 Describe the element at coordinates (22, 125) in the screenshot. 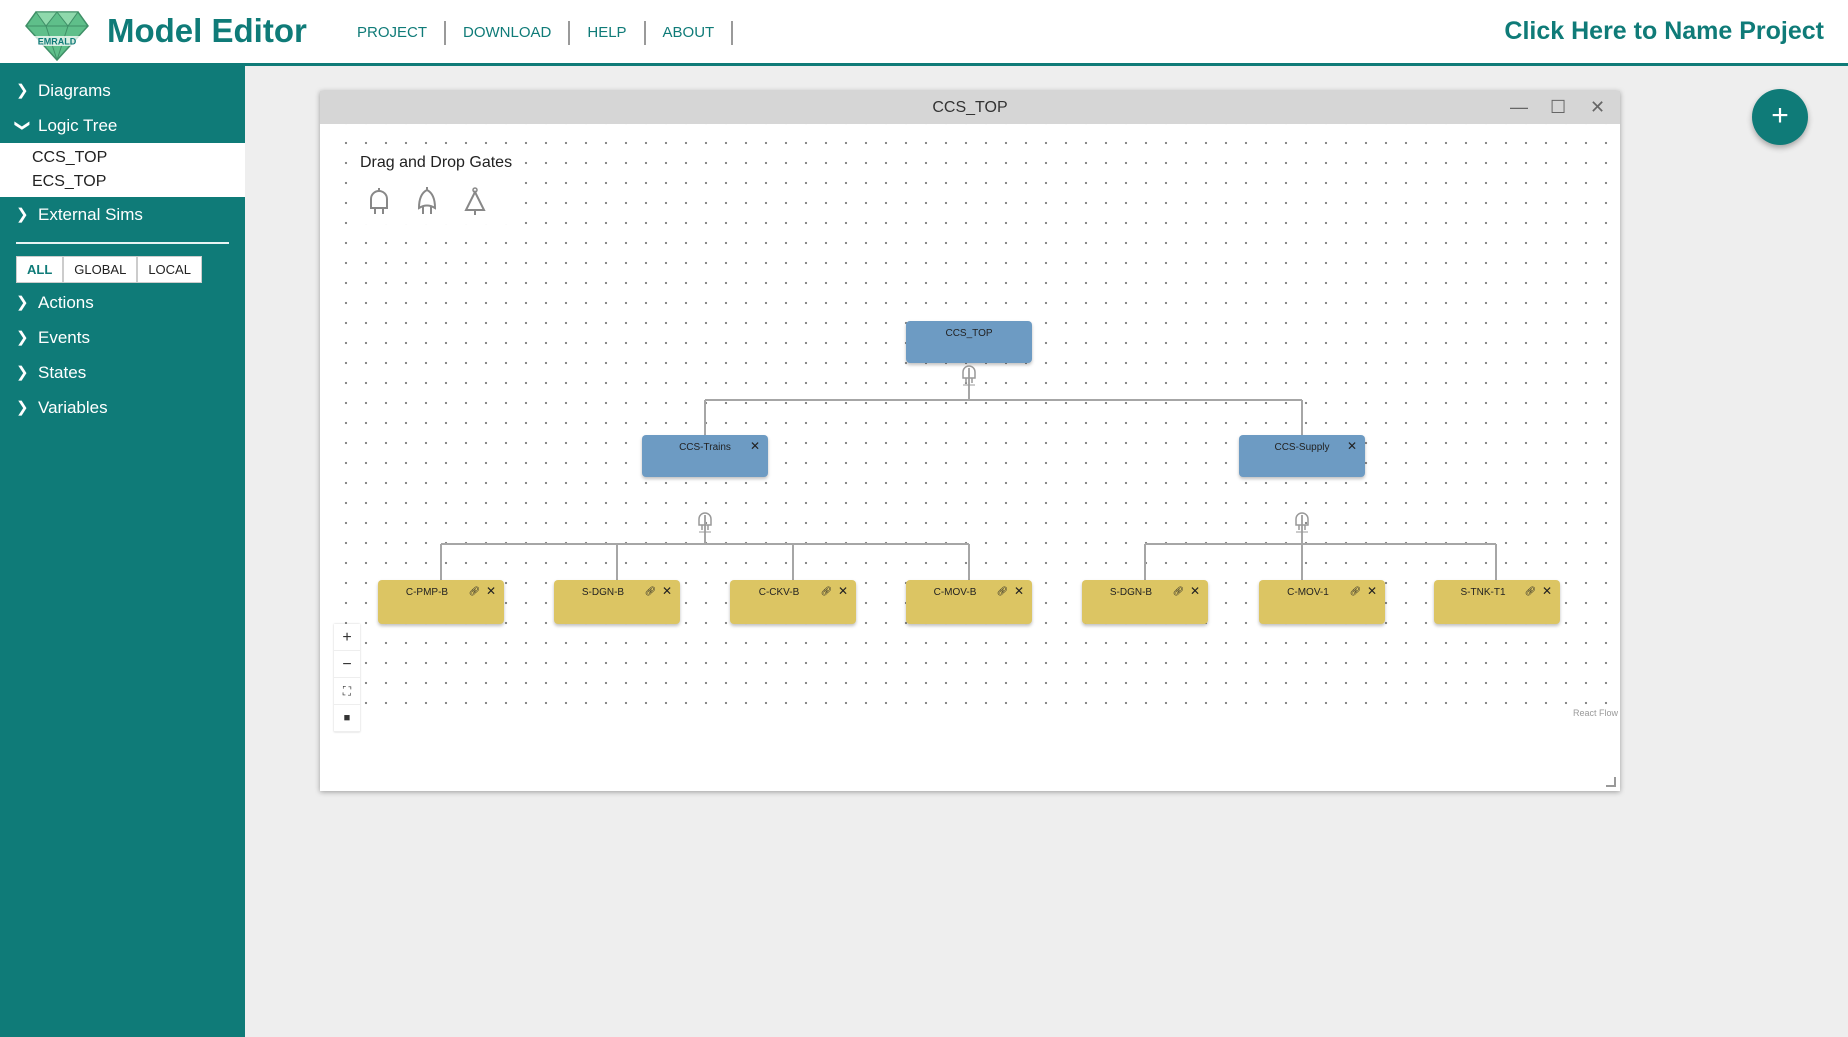

I see `chevron-down-icon: ❯` at that location.